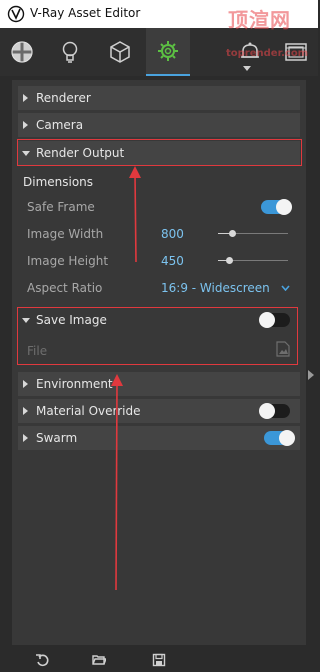 The image size is (320, 672). I want to click on bottom-bar, so click(159, 660).